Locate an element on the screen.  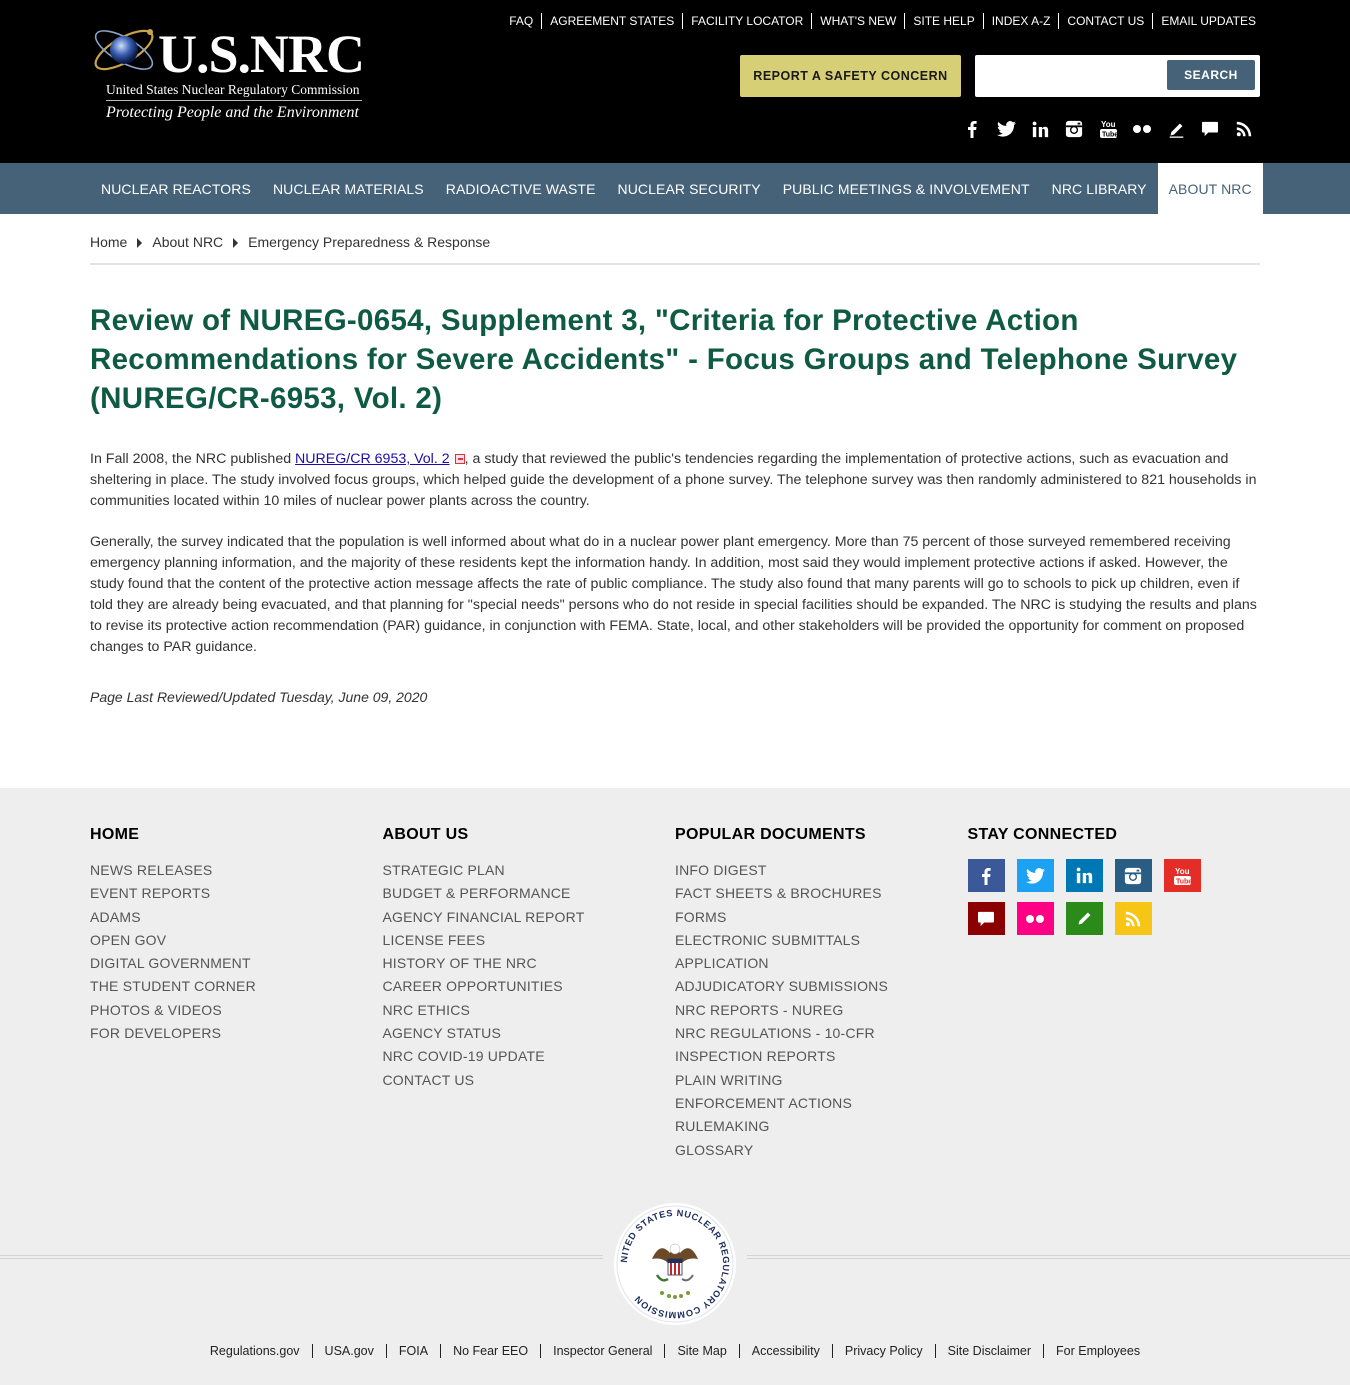
util-link-facility-locator: FACILITY LOCATOR is located at coordinates (746, 21).